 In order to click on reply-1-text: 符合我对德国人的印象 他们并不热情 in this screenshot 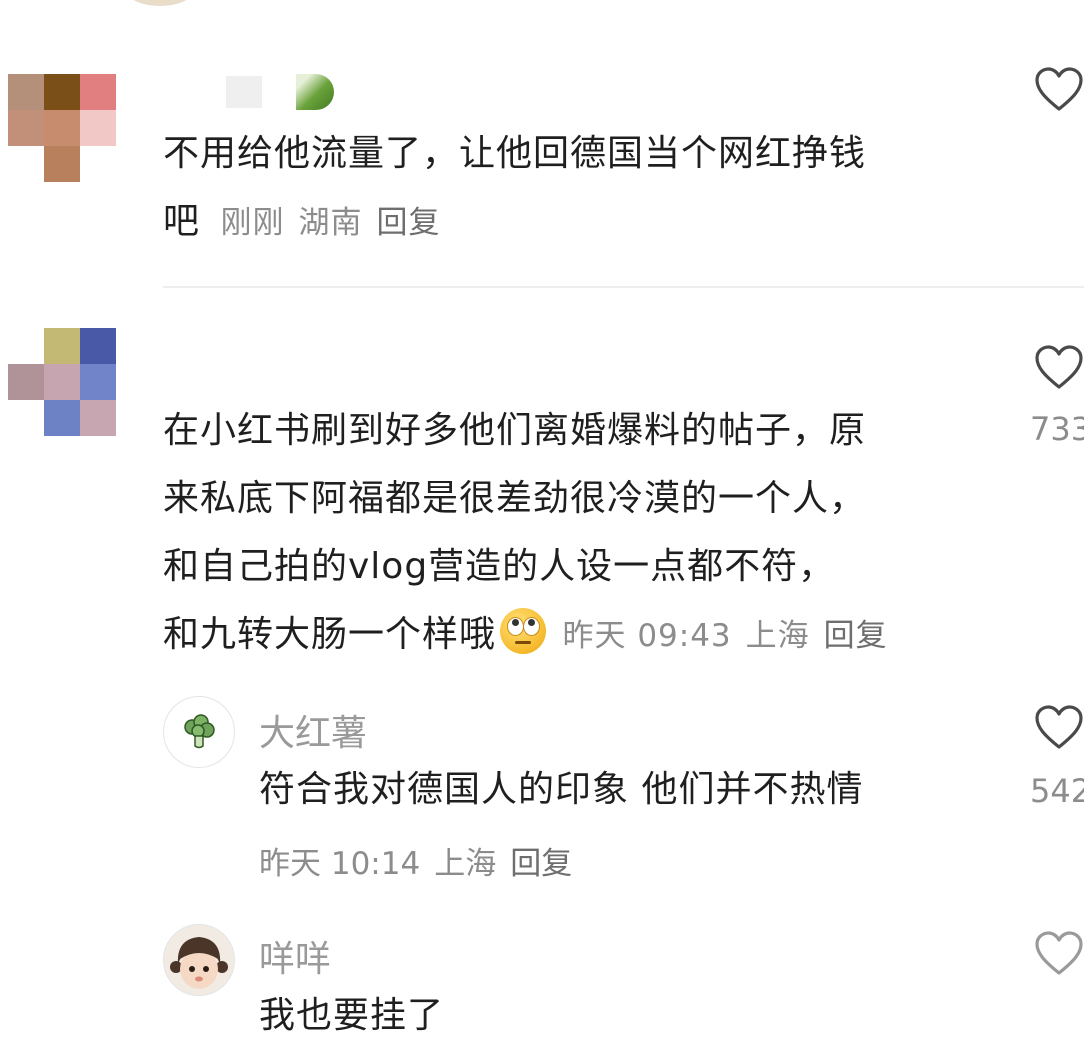, I will do `click(561, 789)`.